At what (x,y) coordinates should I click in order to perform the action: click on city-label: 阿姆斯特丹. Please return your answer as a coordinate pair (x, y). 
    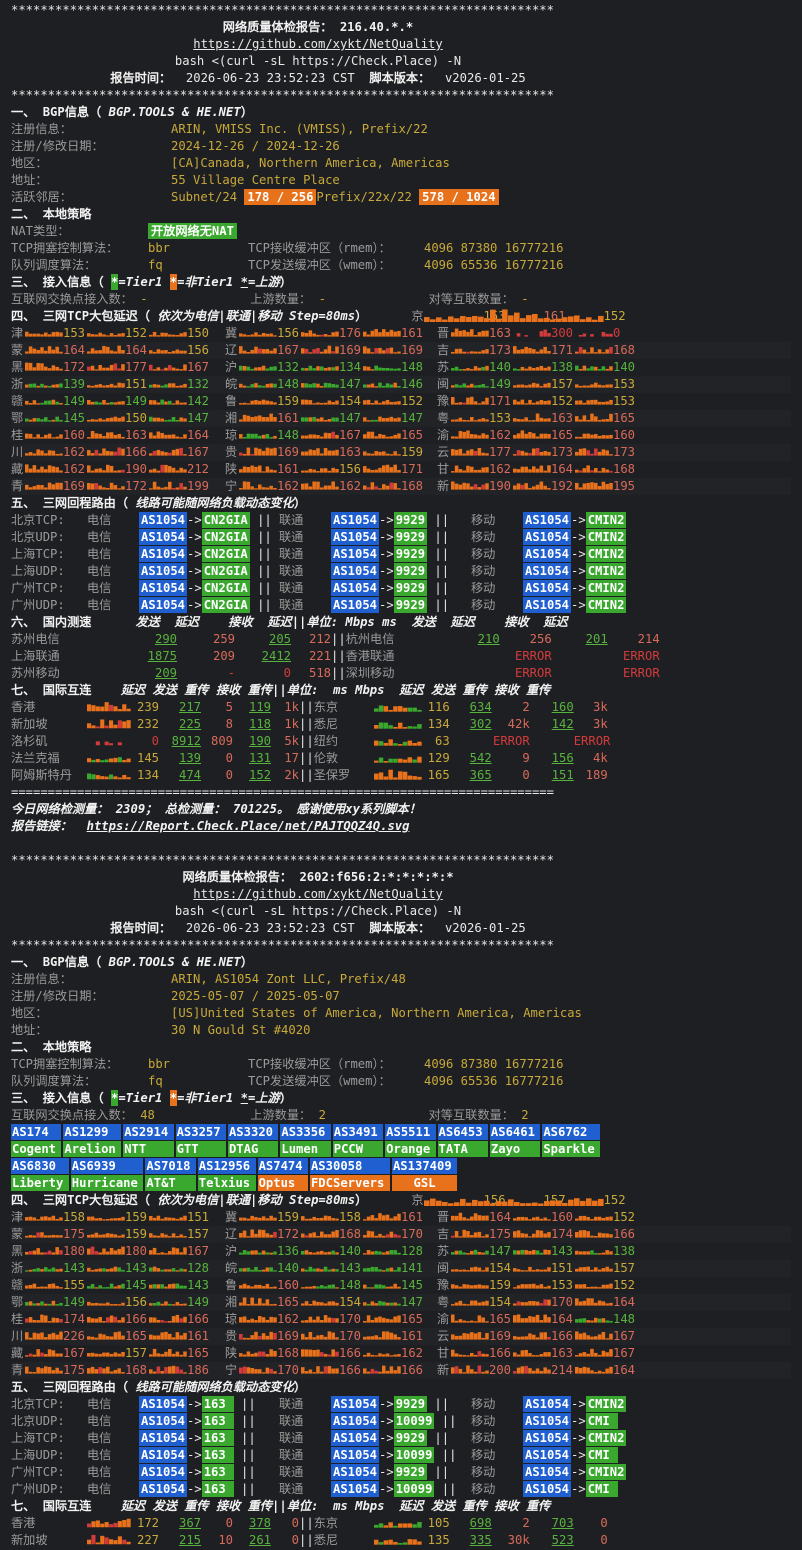
    Looking at the image, I should click on (41, 775).